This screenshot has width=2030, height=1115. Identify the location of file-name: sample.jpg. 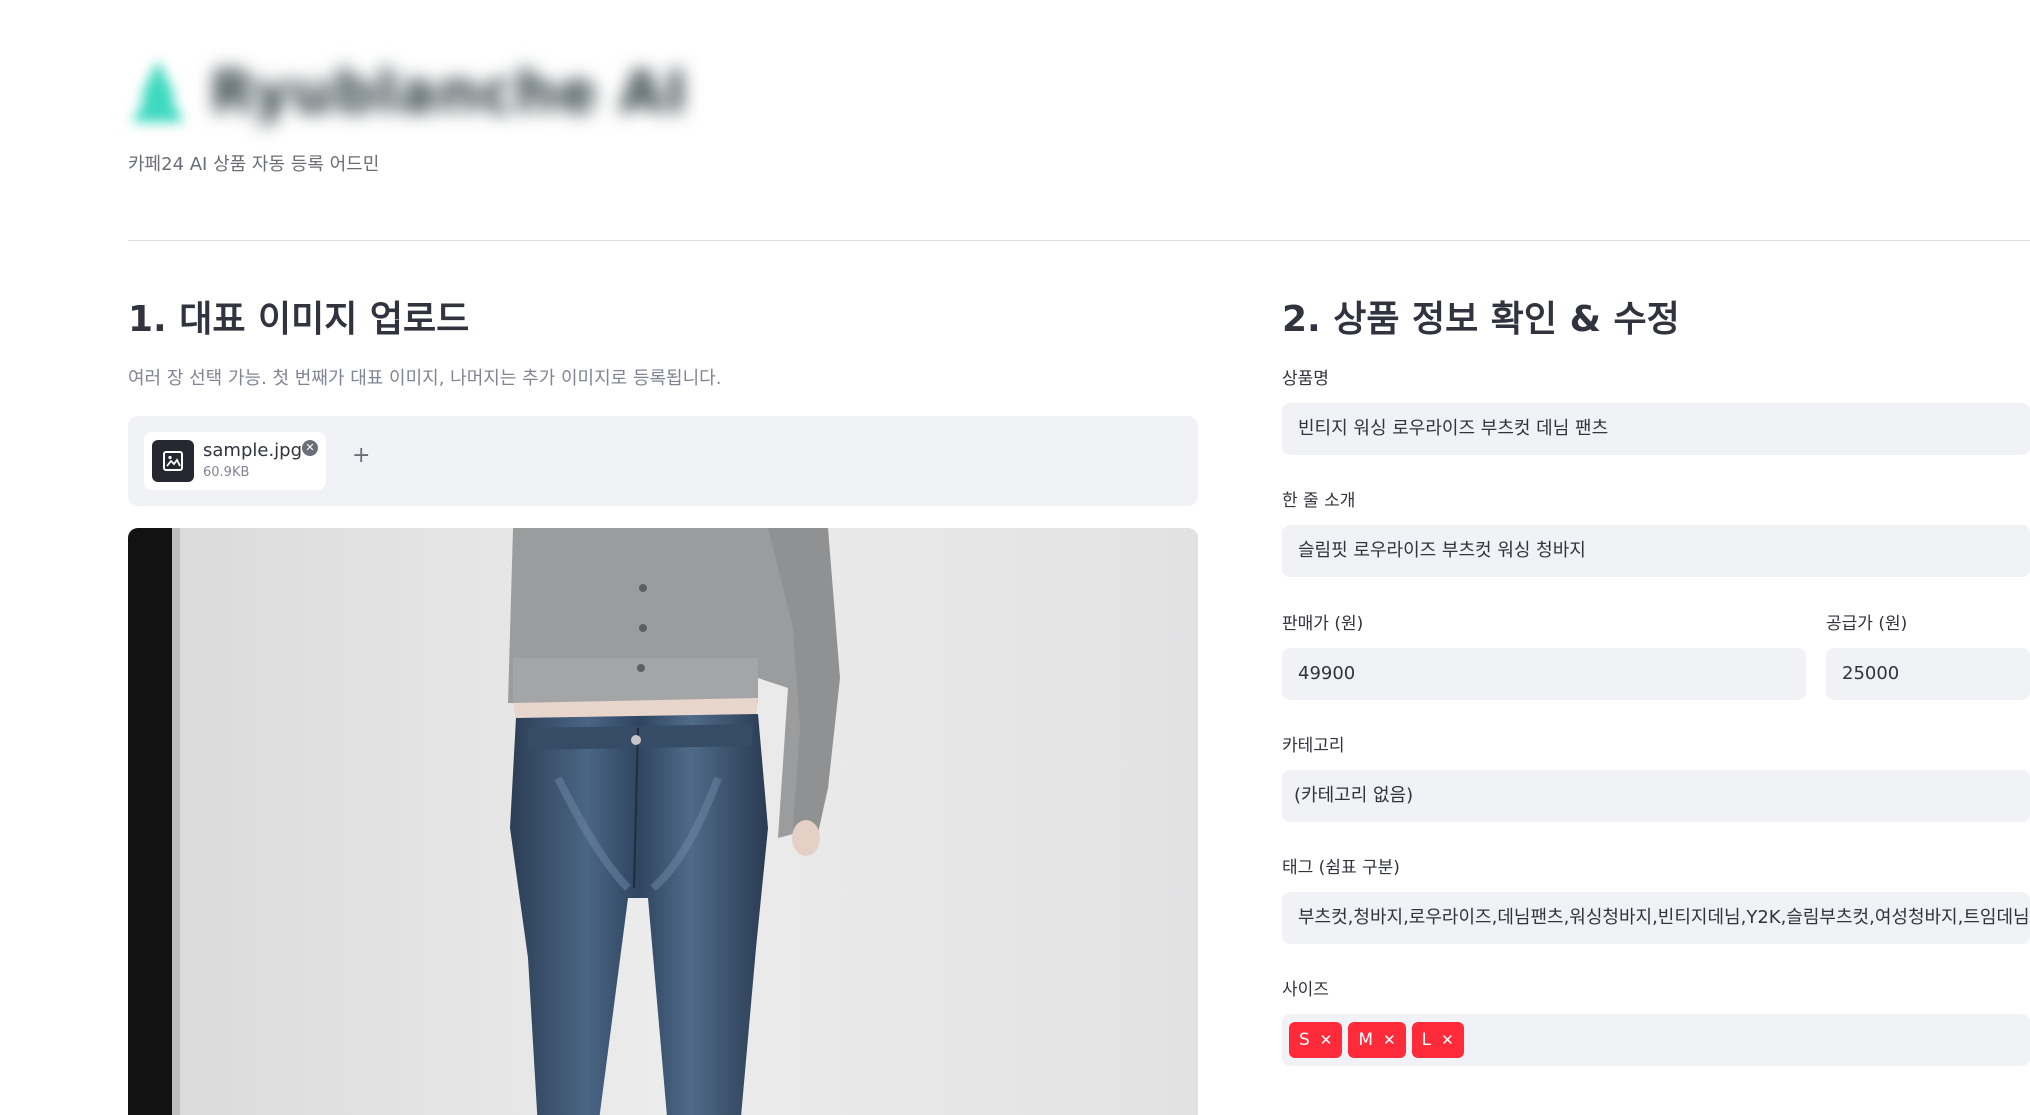
(253, 450).